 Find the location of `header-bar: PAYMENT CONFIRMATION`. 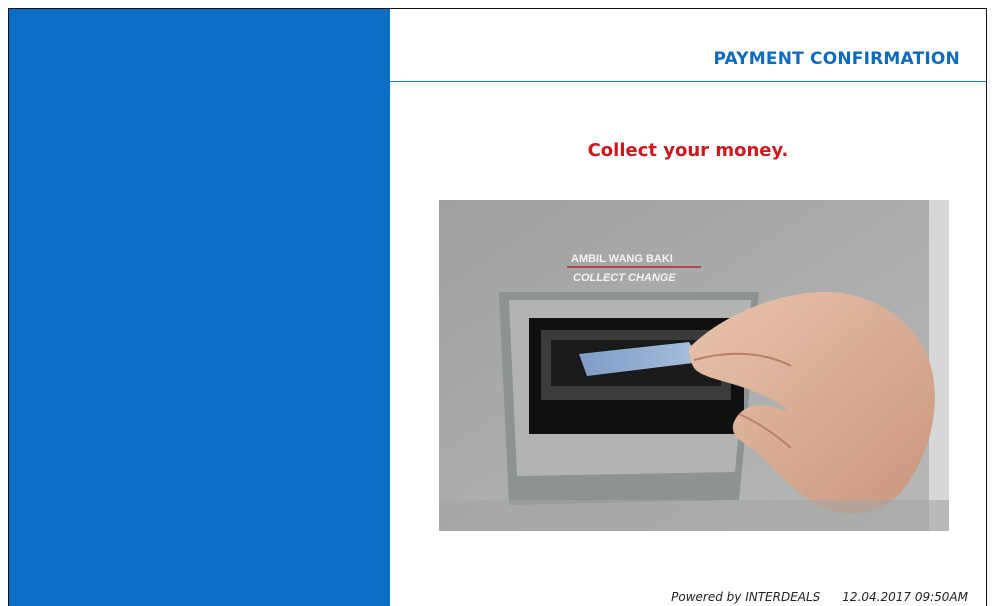

header-bar: PAYMENT CONFIRMATION is located at coordinates (688, 45).